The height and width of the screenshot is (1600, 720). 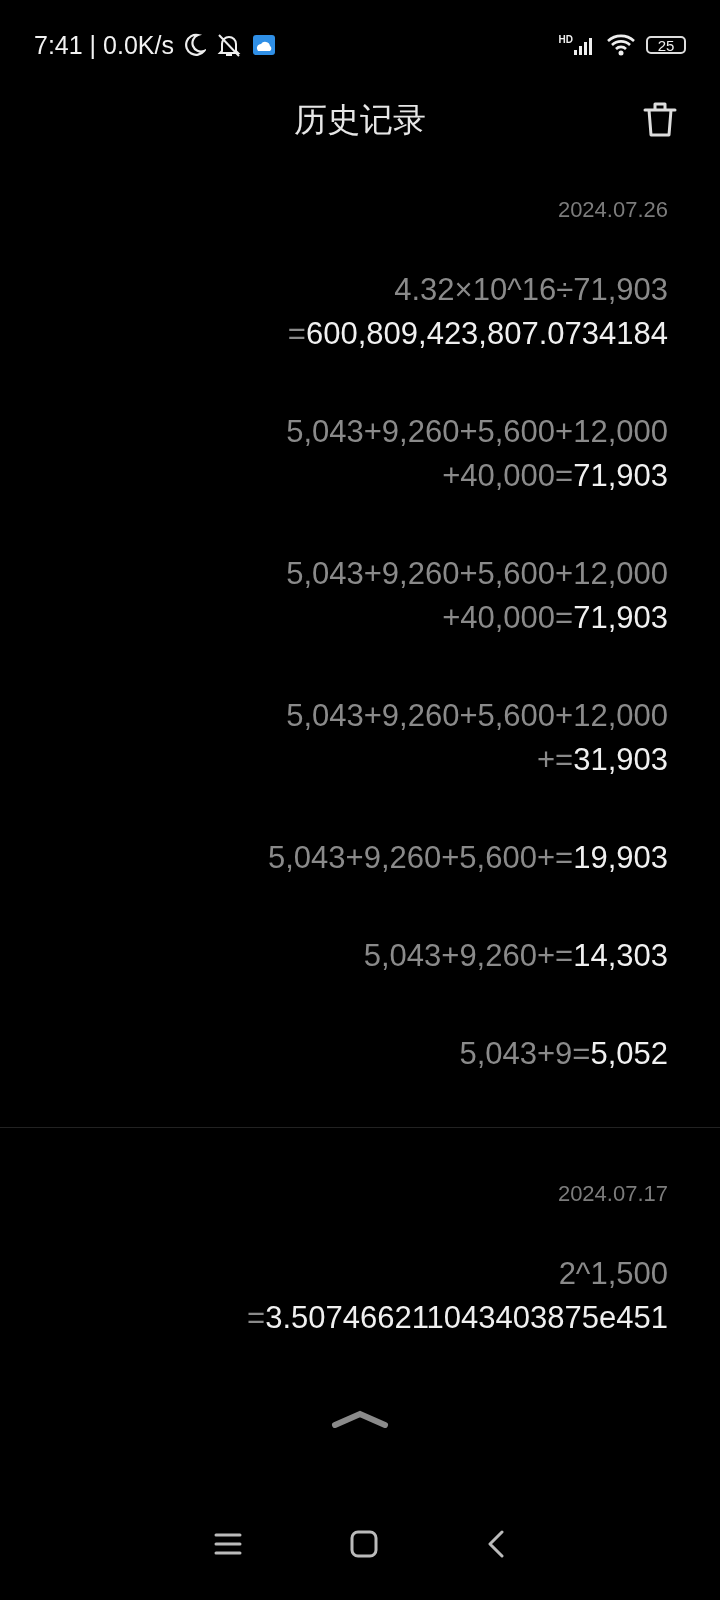 I want to click on battery-indicator: 25, so click(x=666, y=45).